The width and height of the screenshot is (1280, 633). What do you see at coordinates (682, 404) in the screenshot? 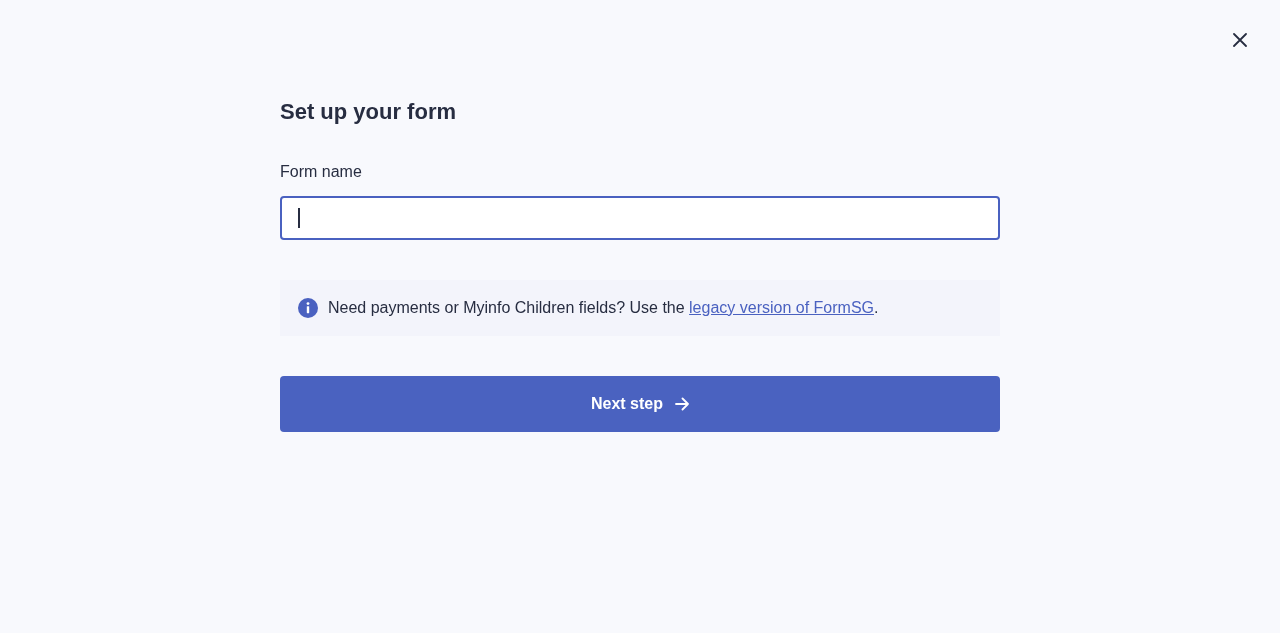
I see `arrow-right-icon` at bounding box center [682, 404].